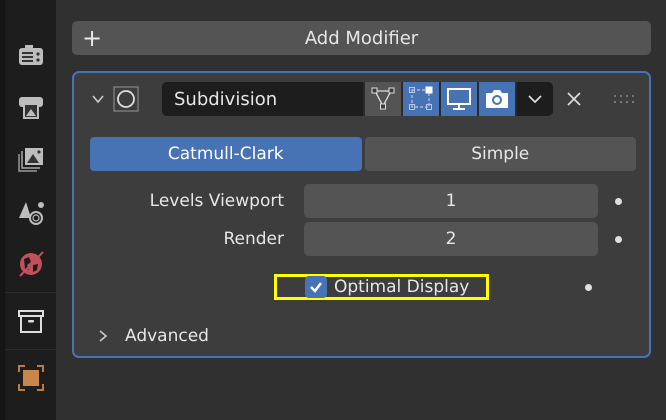  What do you see at coordinates (30, 321) in the screenshot?
I see `archive-box-icon` at bounding box center [30, 321].